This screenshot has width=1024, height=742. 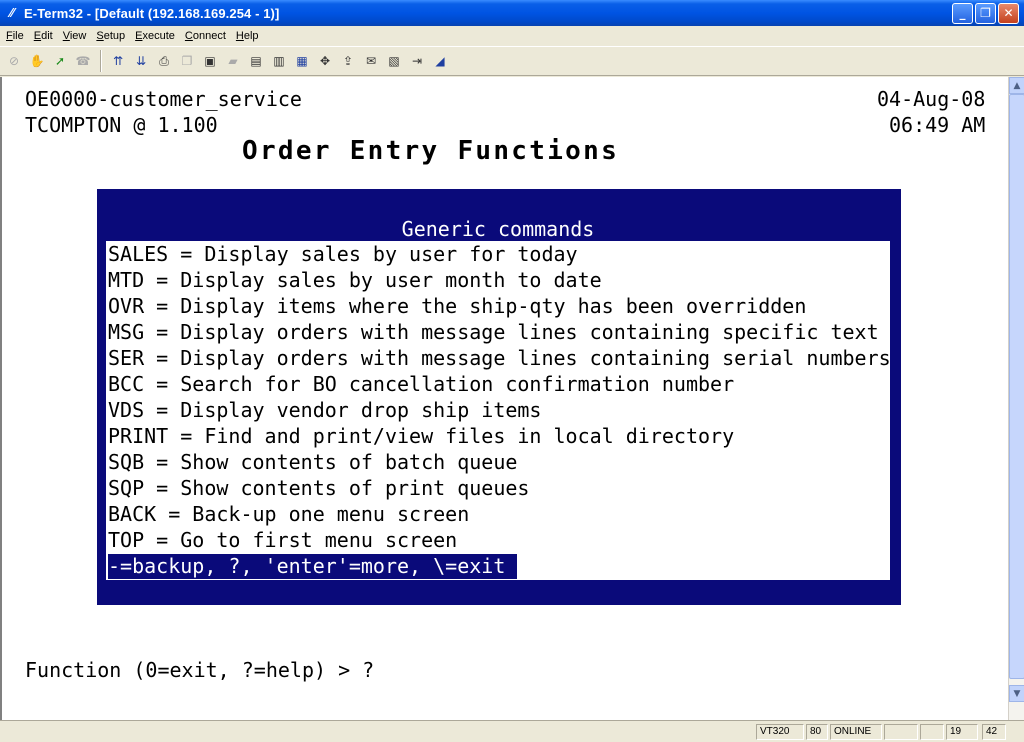 What do you see at coordinates (60, 61) in the screenshot?
I see `connect-icon: ➚` at bounding box center [60, 61].